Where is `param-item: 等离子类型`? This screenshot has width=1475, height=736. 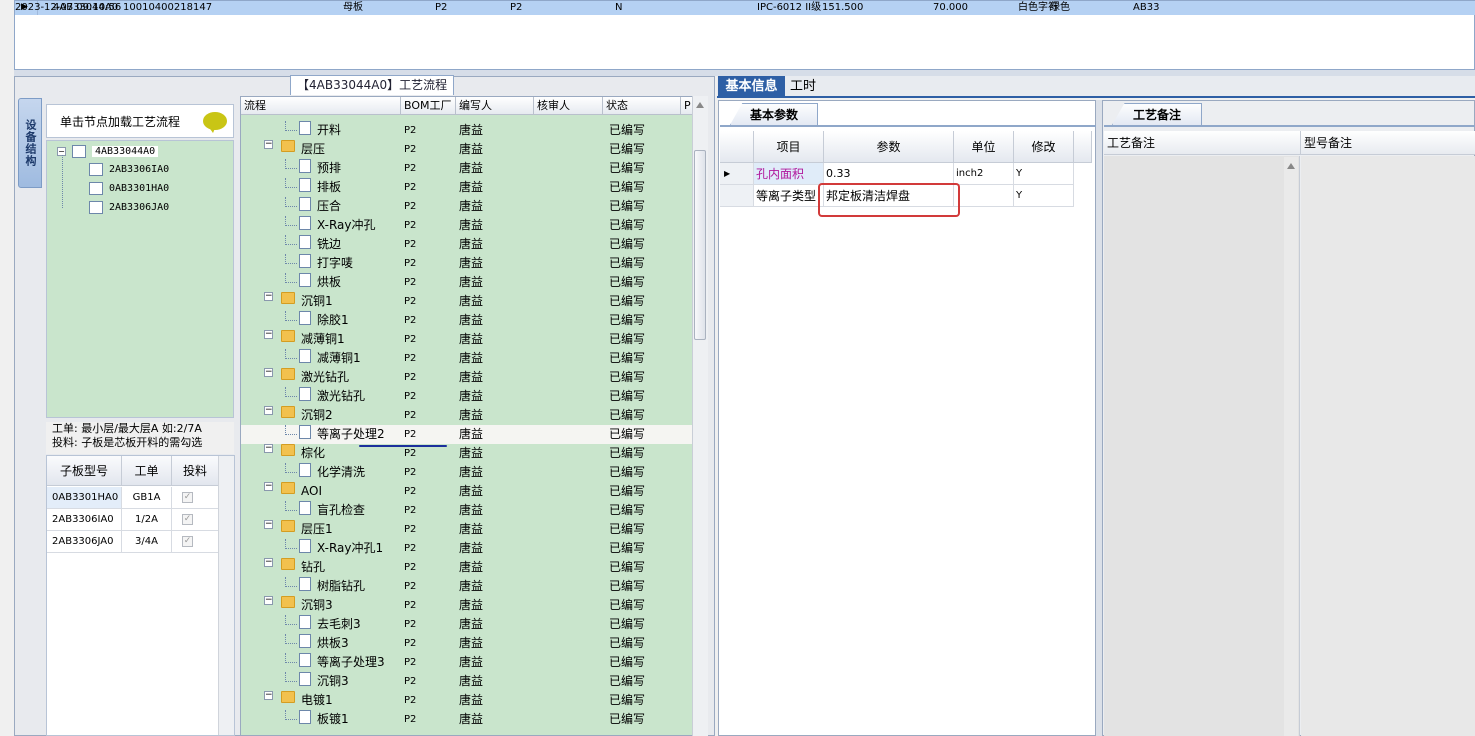 param-item: 等离子类型 is located at coordinates (789, 196).